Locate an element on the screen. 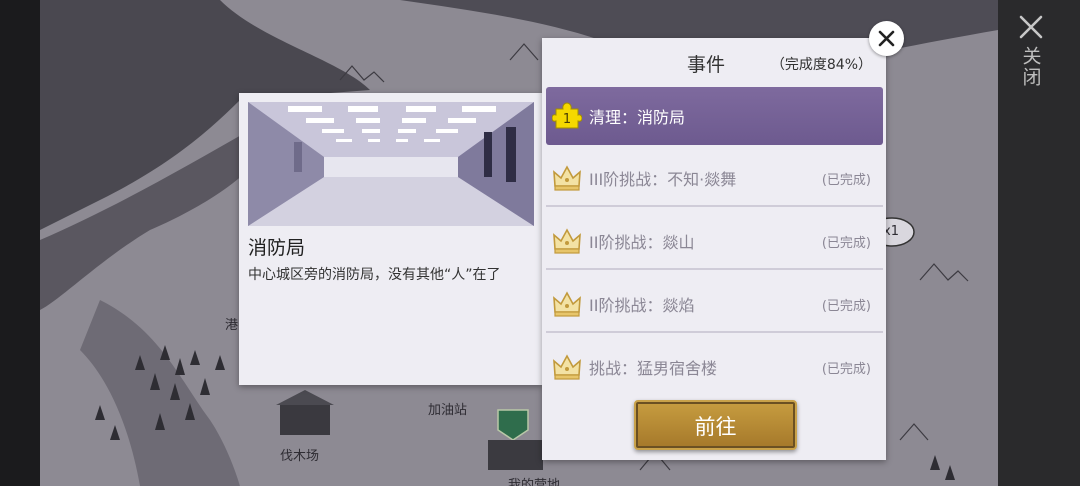 This screenshot has height=486, width=1080. completion-progress: （完成度84%） is located at coordinates (821, 65).